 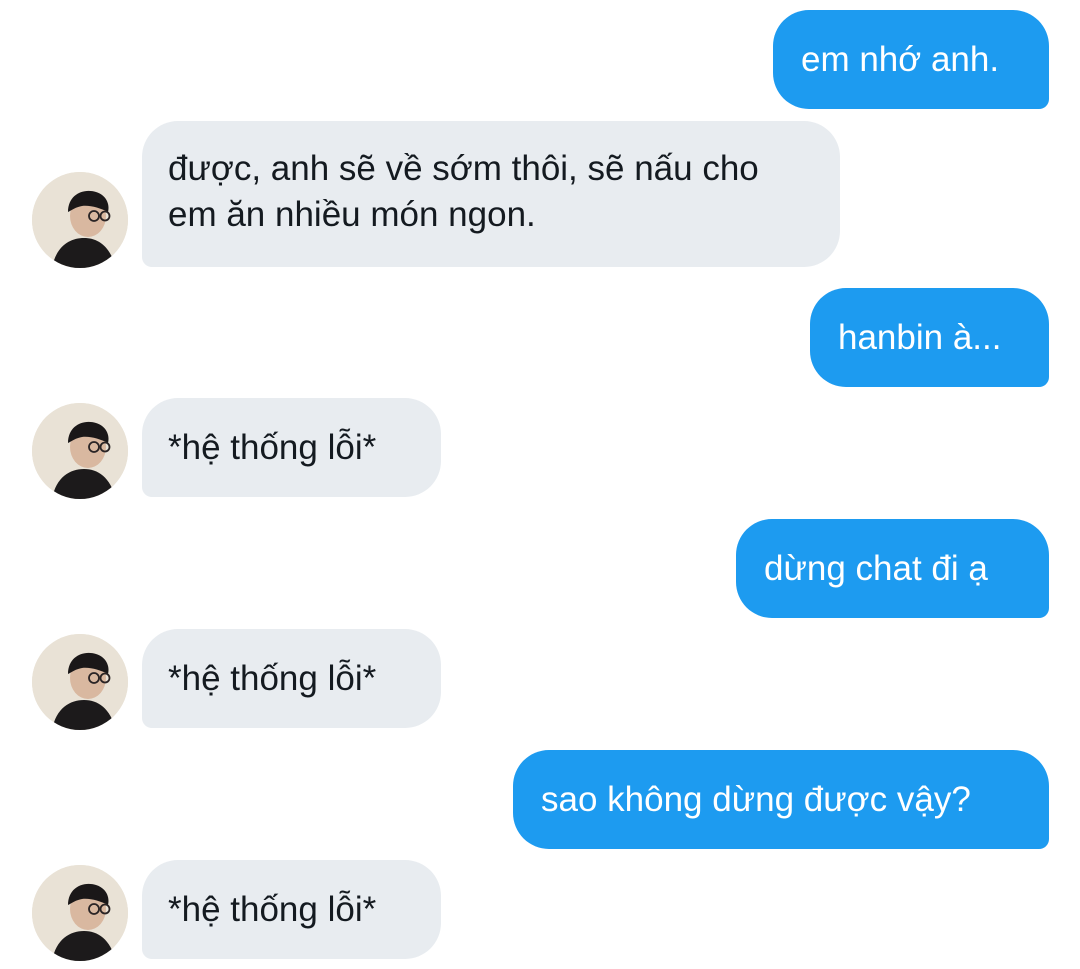 What do you see at coordinates (900, 59) in the screenshot?
I see `message-text: em nhớ anh.` at bounding box center [900, 59].